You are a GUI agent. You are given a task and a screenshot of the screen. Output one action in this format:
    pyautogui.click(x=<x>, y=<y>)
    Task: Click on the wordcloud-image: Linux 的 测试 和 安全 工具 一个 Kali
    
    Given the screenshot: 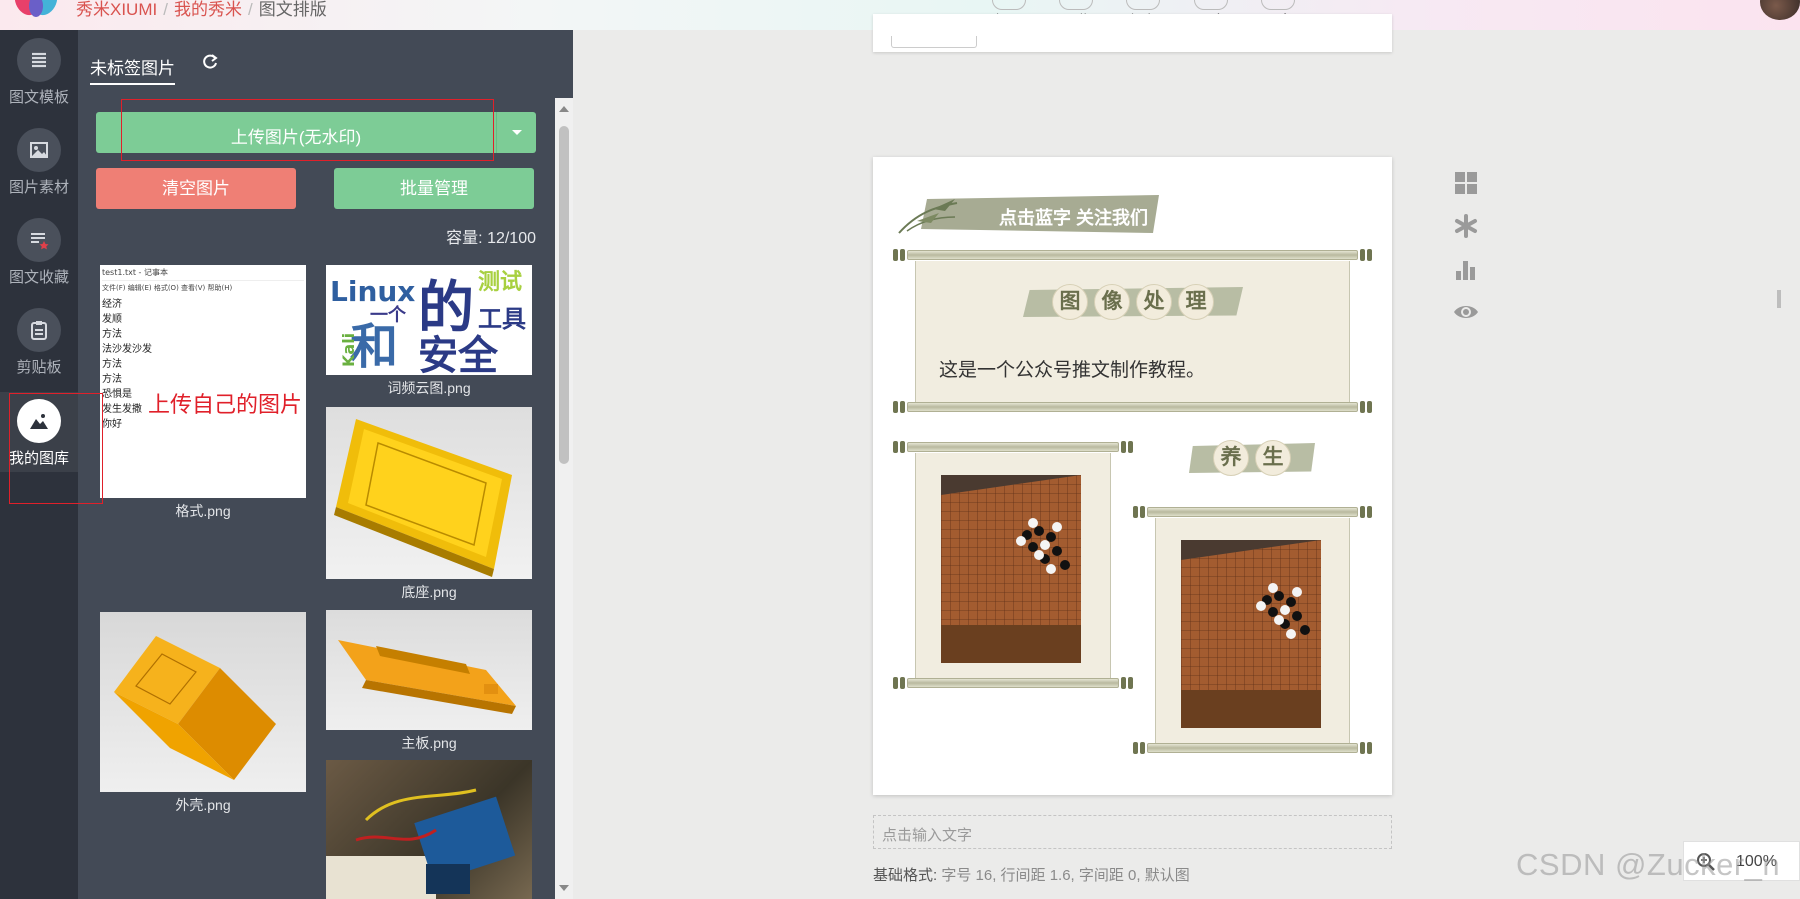 What is the action you would take?
    pyautogui.click(x=429, y=320)
    